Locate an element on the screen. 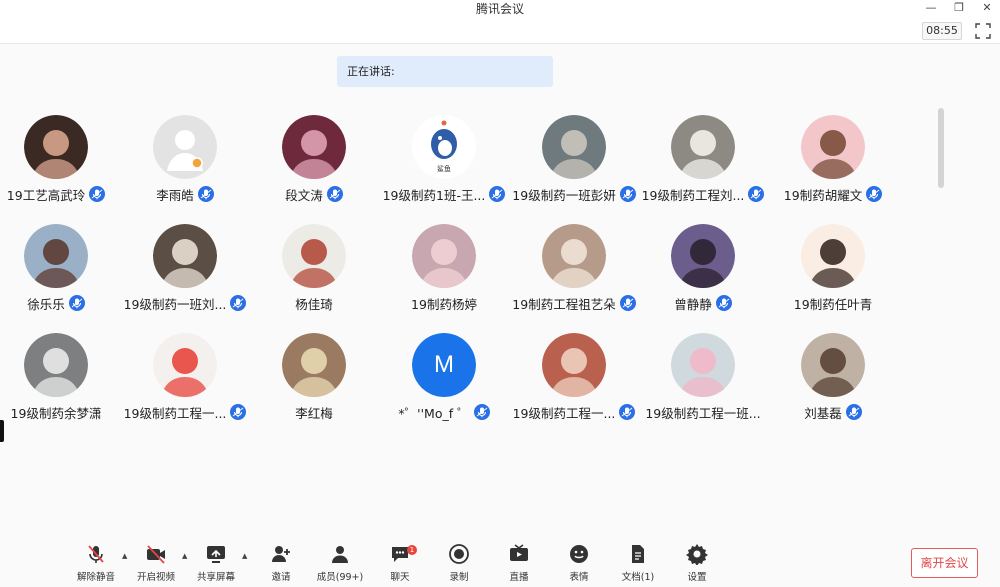 The image size is (1000, 587). speaking-indicator: 正在讲话: is located at coordinates (445, 71).